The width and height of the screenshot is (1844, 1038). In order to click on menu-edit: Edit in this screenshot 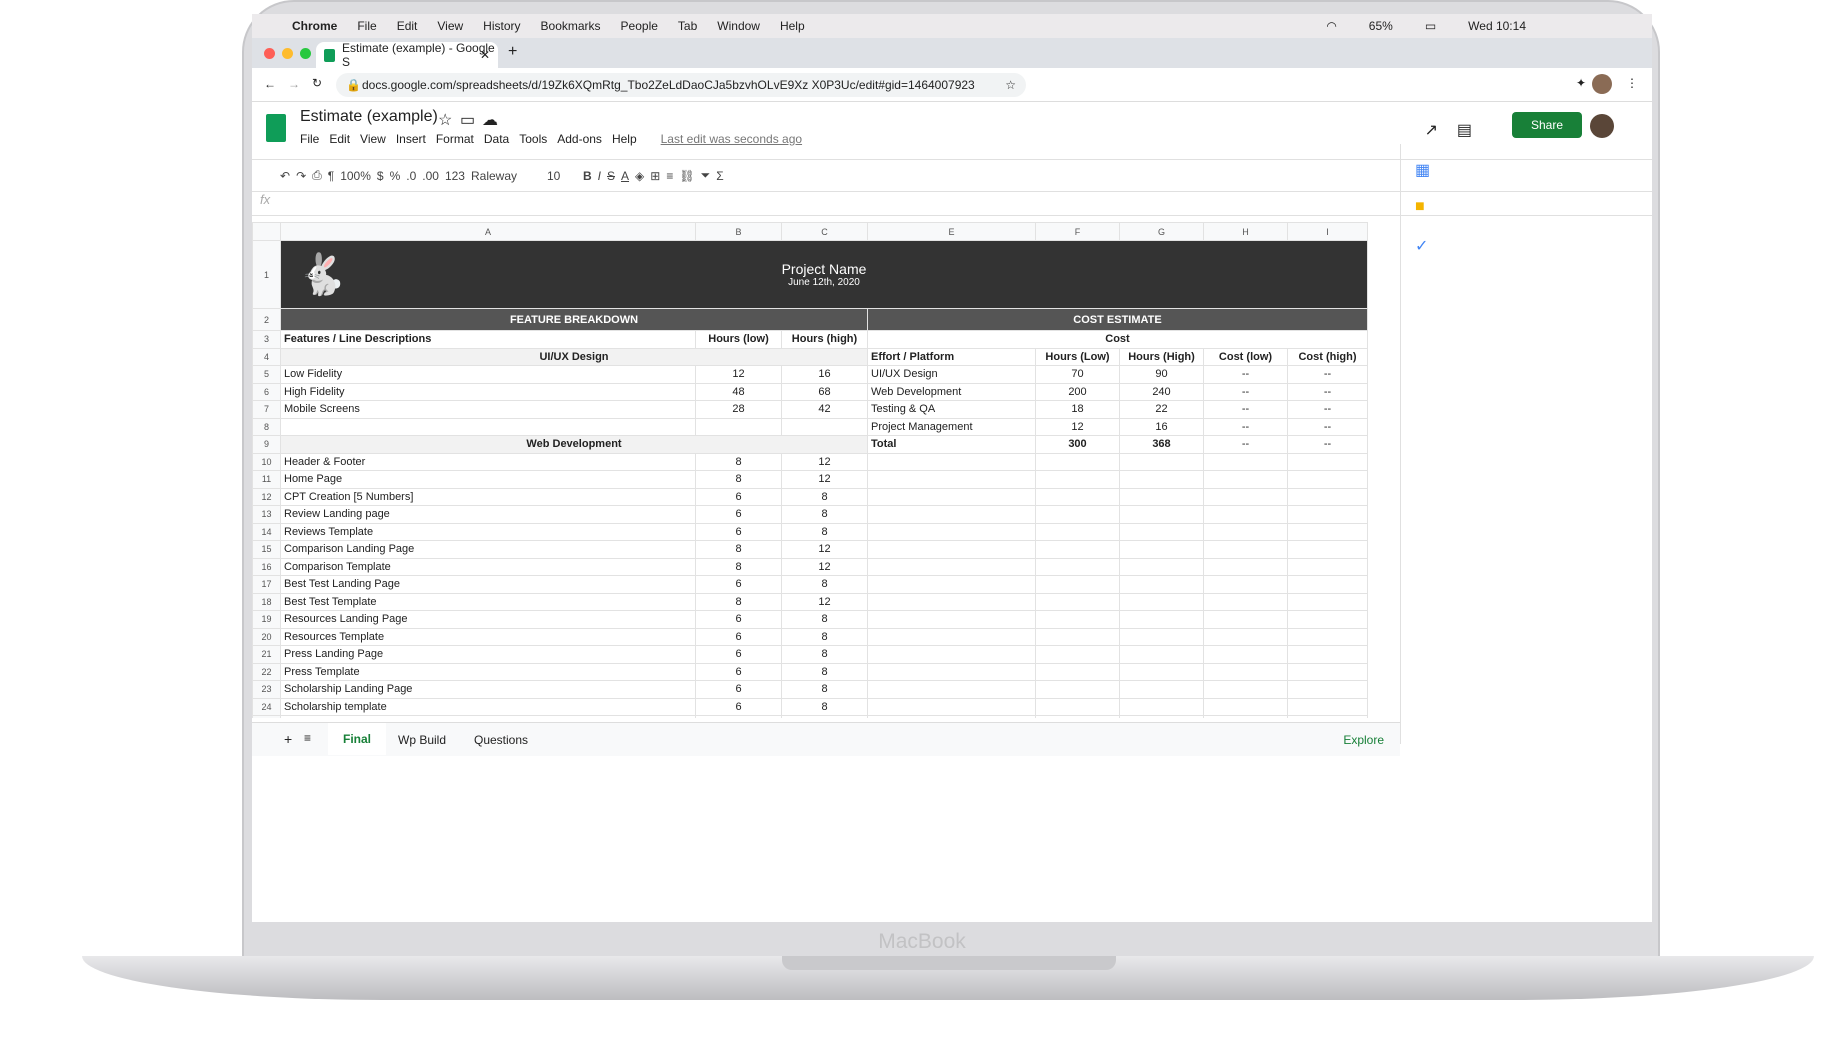, I will do `click(407, 26)`.